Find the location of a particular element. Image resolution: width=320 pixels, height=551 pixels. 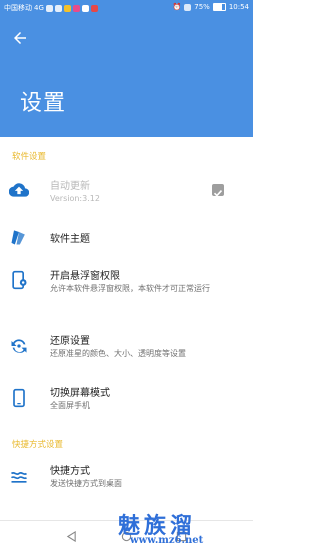

battery-icon is located at coordinates (219, 7).